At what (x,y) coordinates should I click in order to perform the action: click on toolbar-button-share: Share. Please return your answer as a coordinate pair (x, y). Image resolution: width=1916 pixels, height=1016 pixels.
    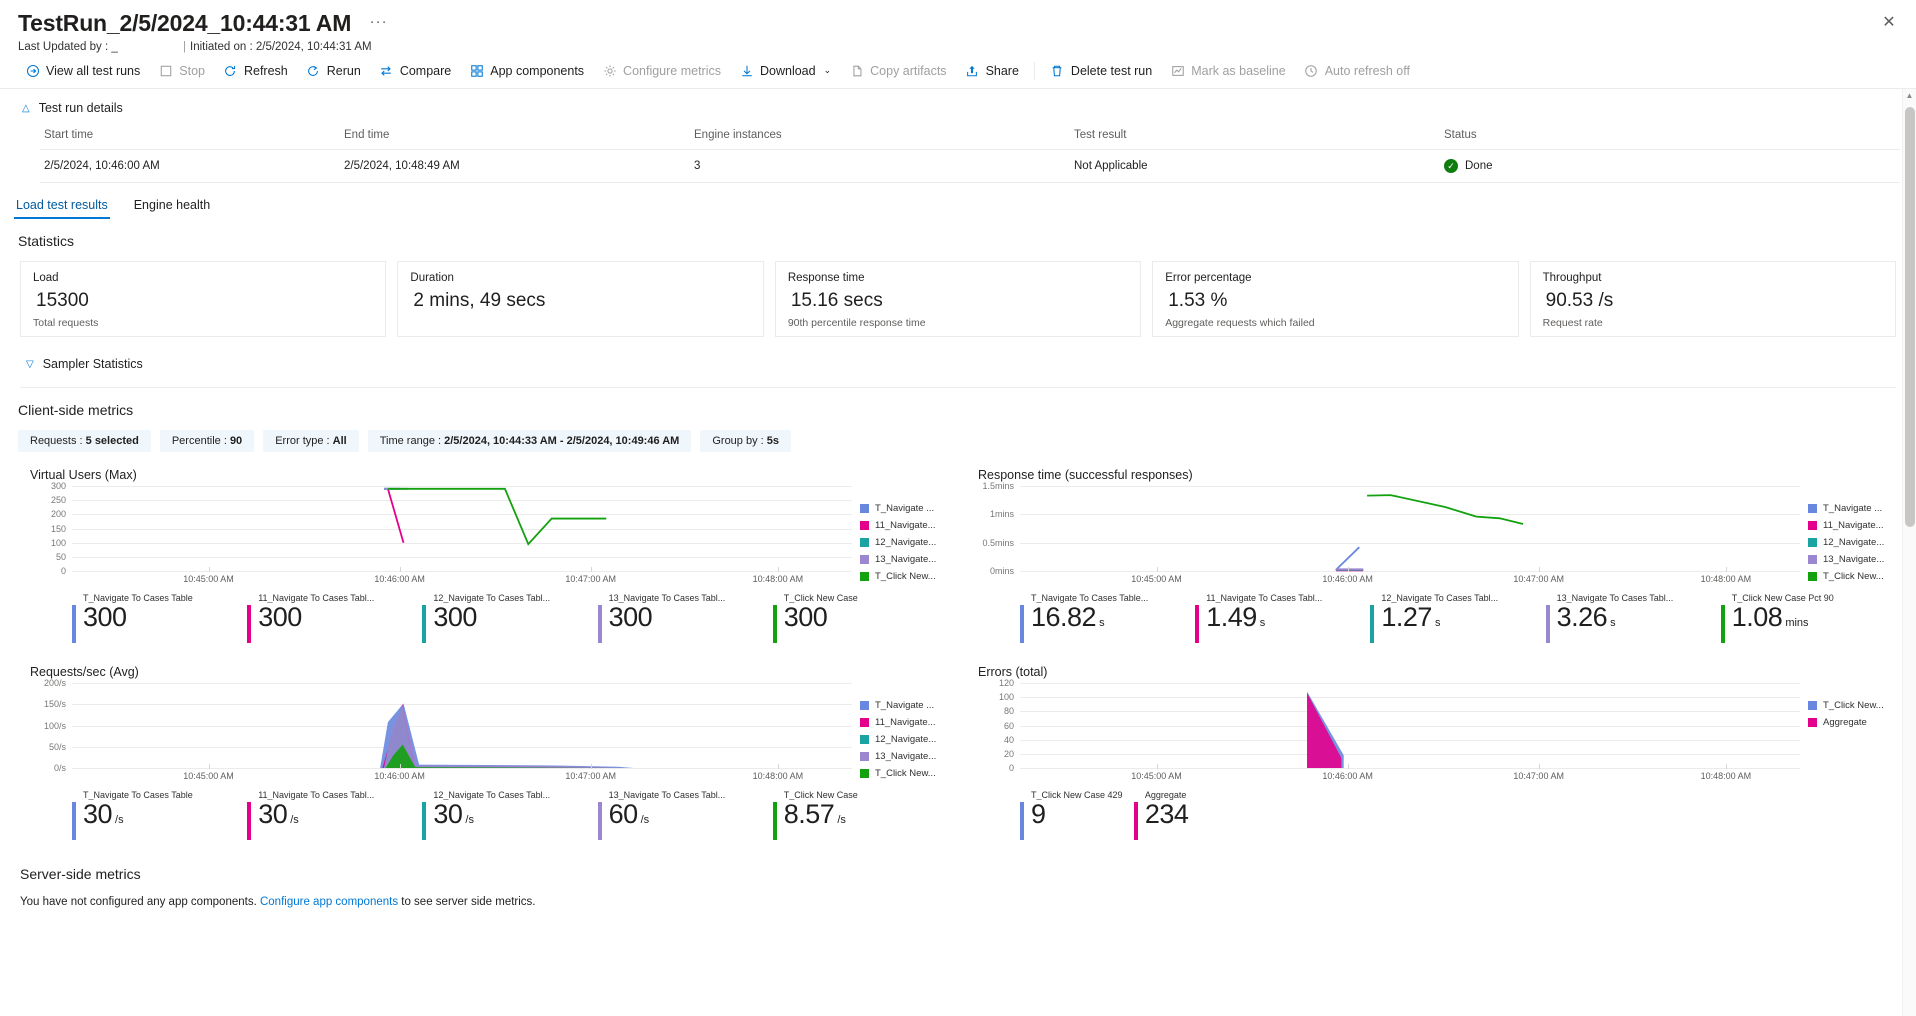
    Looking at the image, I should click on (992, 70).